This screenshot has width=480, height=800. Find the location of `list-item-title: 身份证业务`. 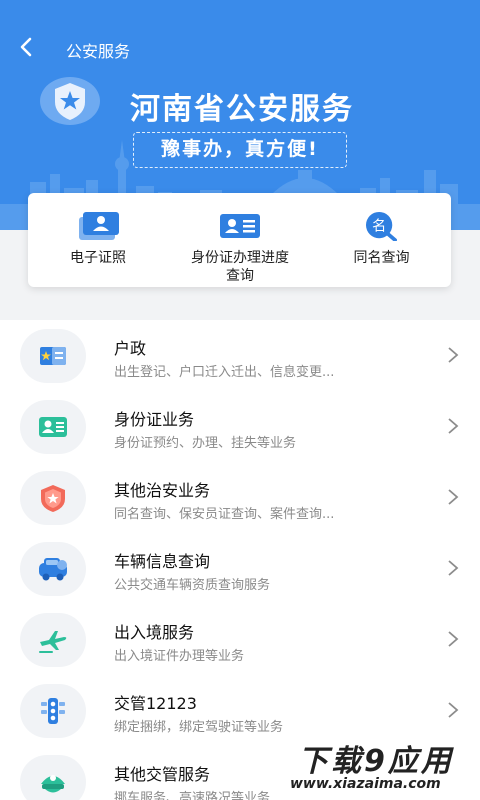

list-item-title: 身份证业务 is located at coordinates (154, 419).